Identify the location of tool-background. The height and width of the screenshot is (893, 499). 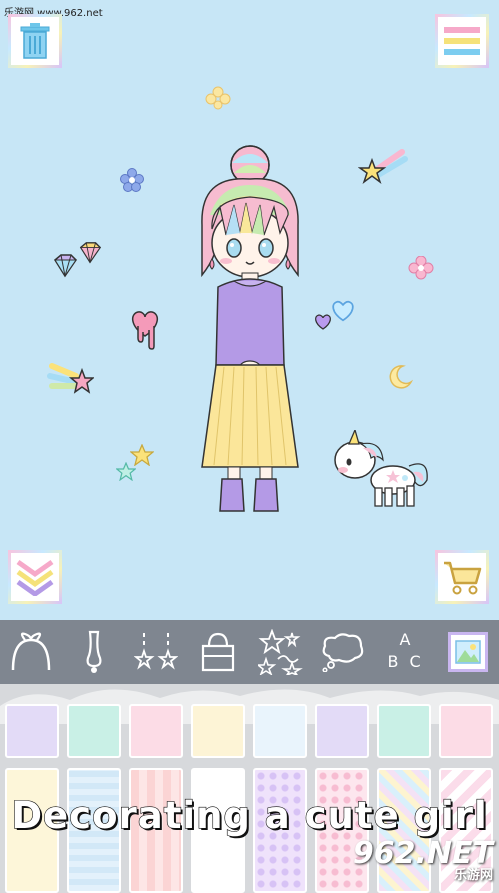
(468, 652).